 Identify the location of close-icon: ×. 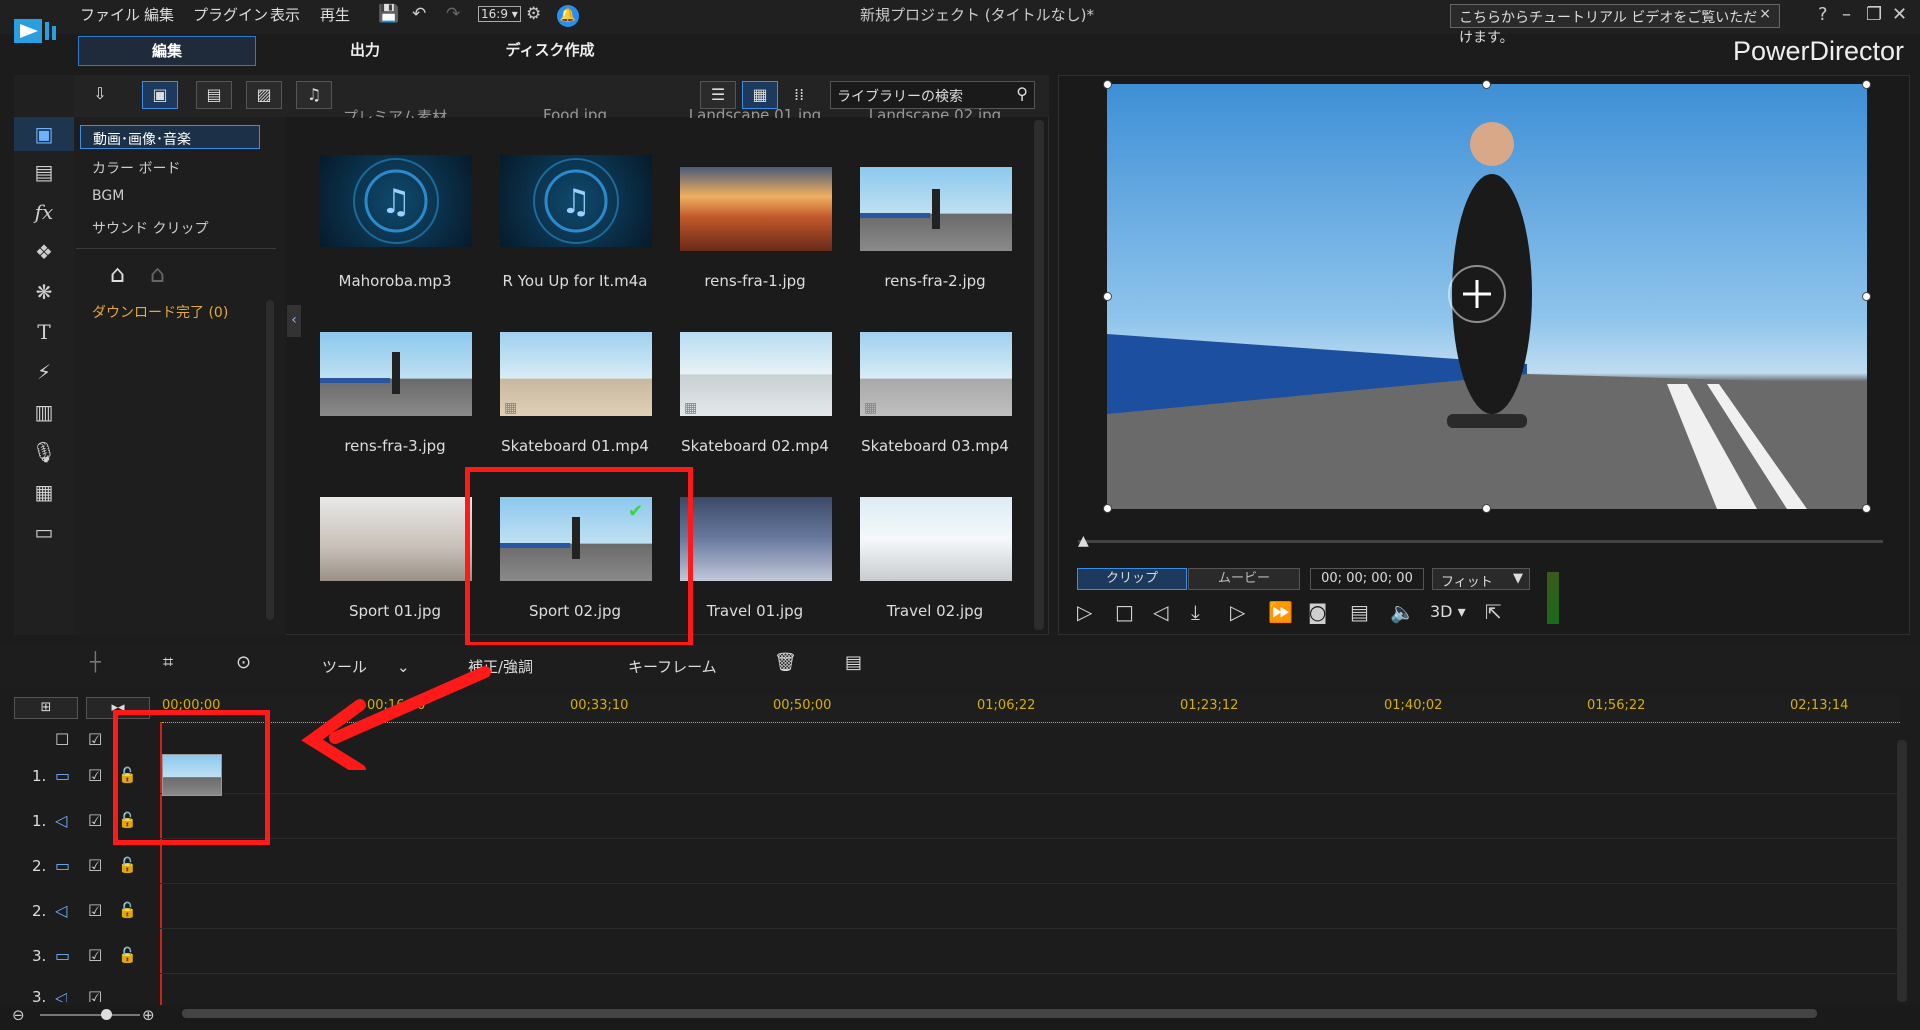
(1765, 14).